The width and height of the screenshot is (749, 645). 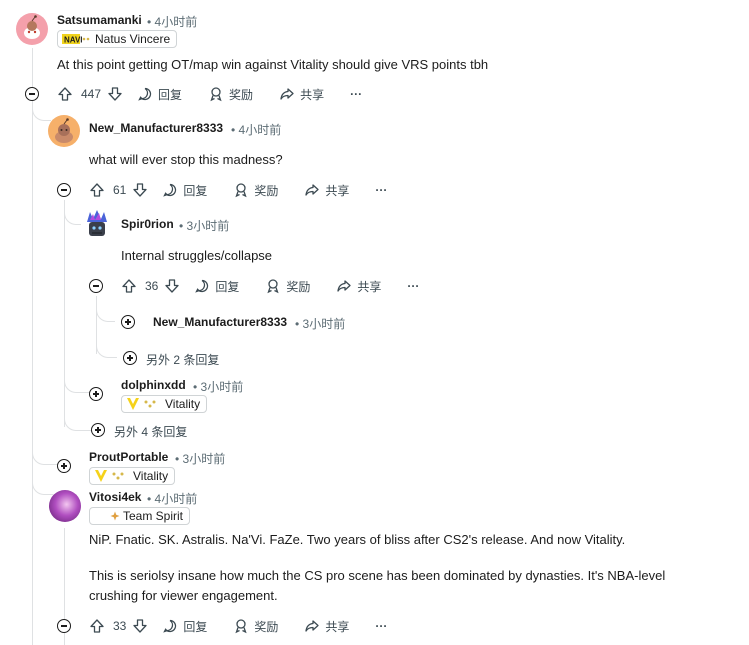 I want to click on vote-count: 33, so click(x=120, y=626).